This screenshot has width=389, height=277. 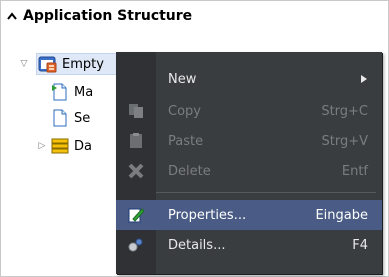 I want to click on menu-item-paste: Paste Strg+V, so click(x=249, y=141).